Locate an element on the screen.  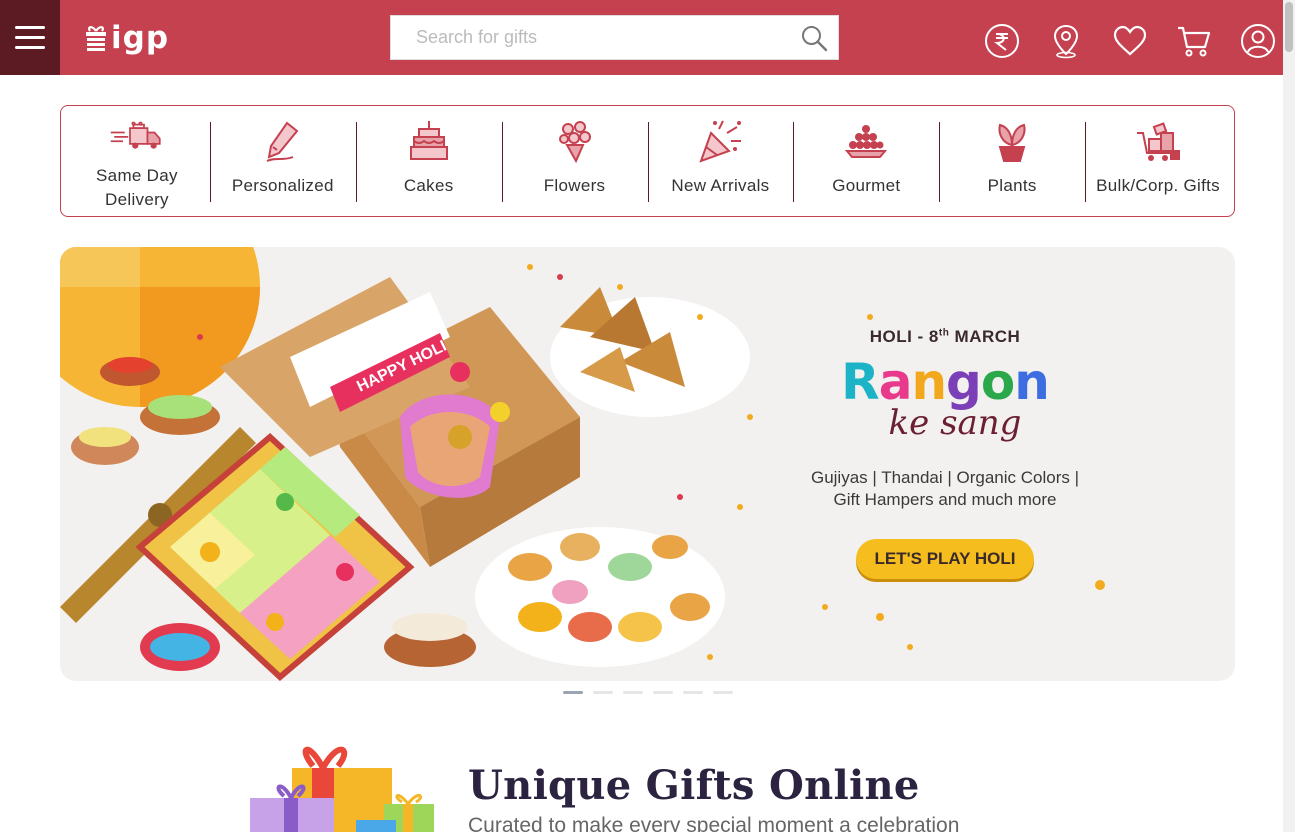
samosa-plate is located at coordinates (650, 352).